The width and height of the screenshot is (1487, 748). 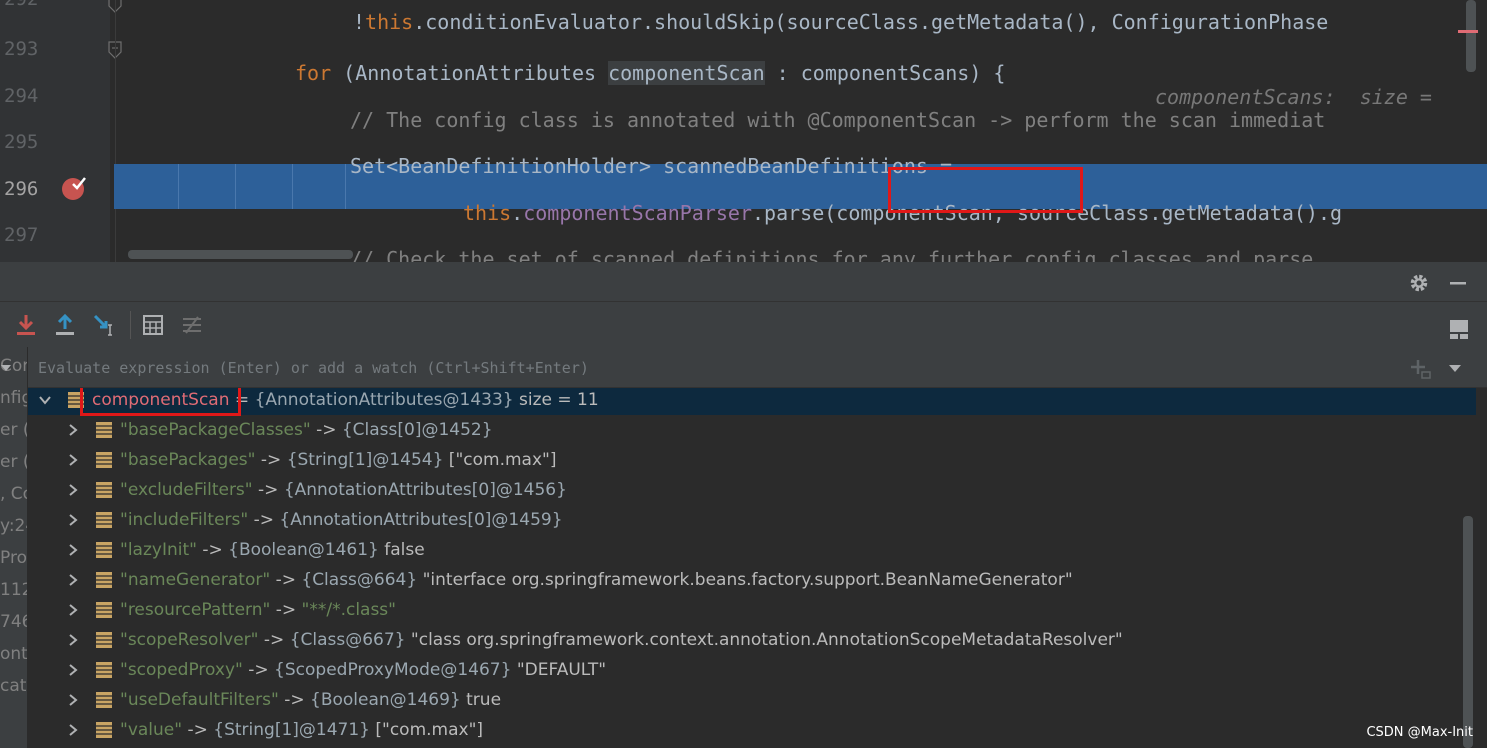 I want to click on frame-item: 746, so click(x=13, y=622).